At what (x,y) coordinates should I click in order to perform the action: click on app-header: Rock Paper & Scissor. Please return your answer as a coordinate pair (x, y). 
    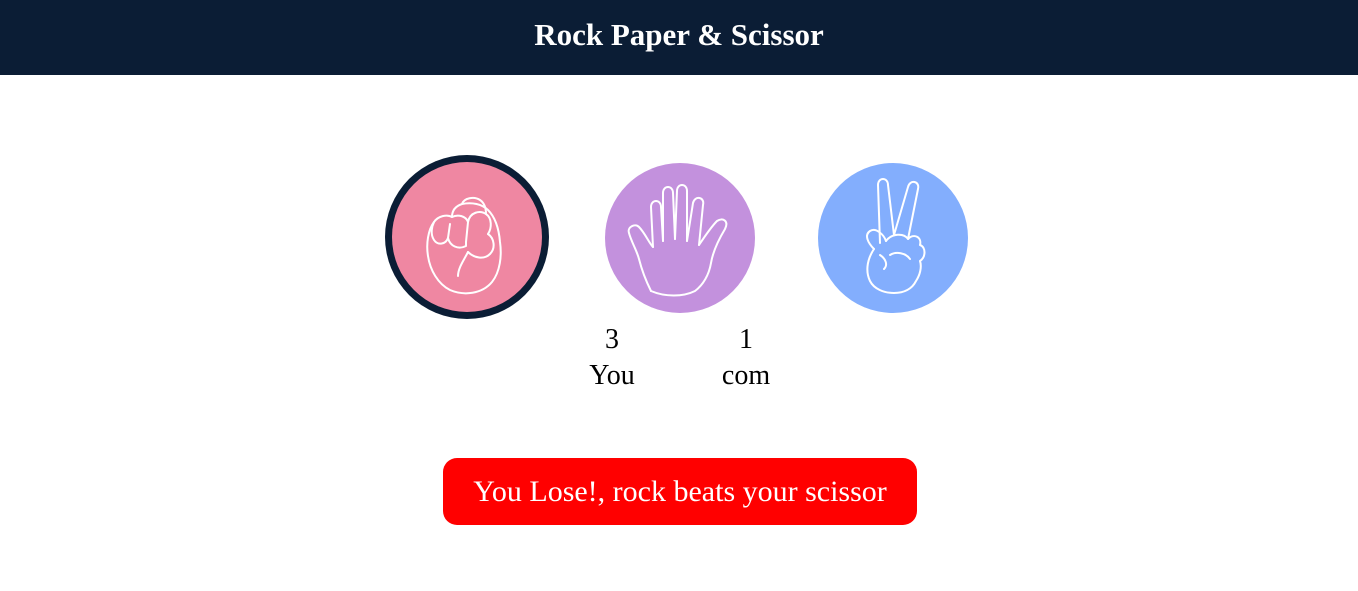
    Looking at the image, I should click on (679, 37).